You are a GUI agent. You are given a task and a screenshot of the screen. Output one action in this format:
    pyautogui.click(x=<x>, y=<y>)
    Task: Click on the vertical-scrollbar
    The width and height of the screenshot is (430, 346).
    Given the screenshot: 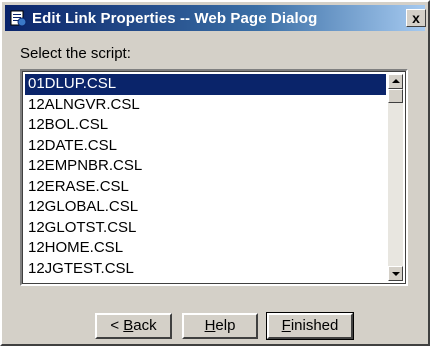 What is the action you would take?
    pyautogui.click(x=395, y=177)
    